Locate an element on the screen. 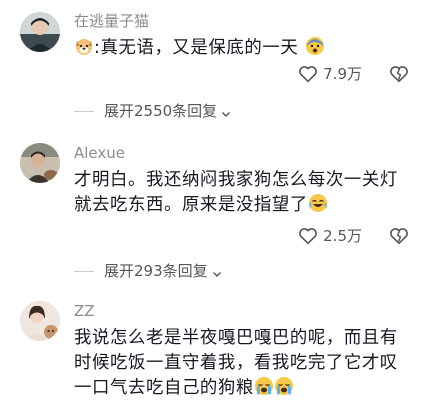  comment-line-1: 真无语，又是保底的一天 is located at coordinates (199, 48).